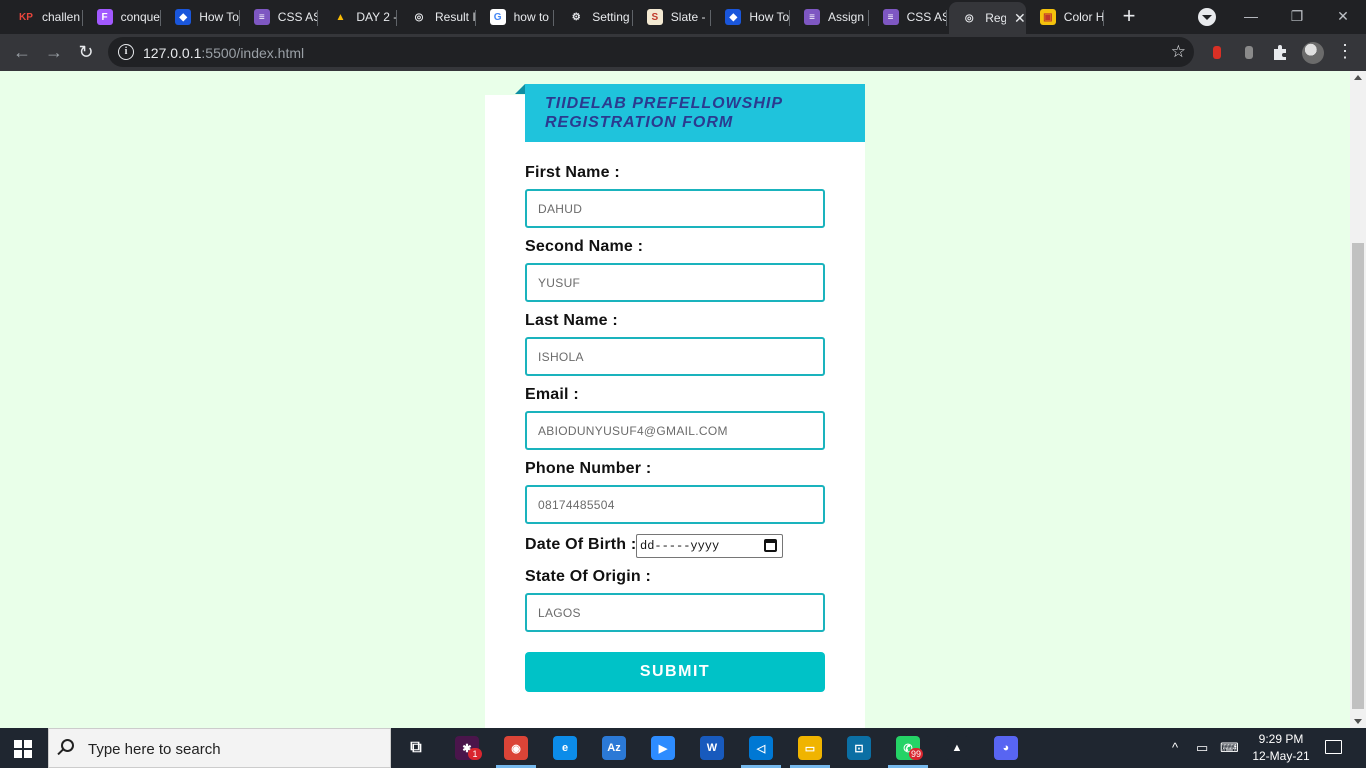 This screenshot has height=768, width=1366. I want to click on browser-tab: ≡ Assign, so click(830, 17).